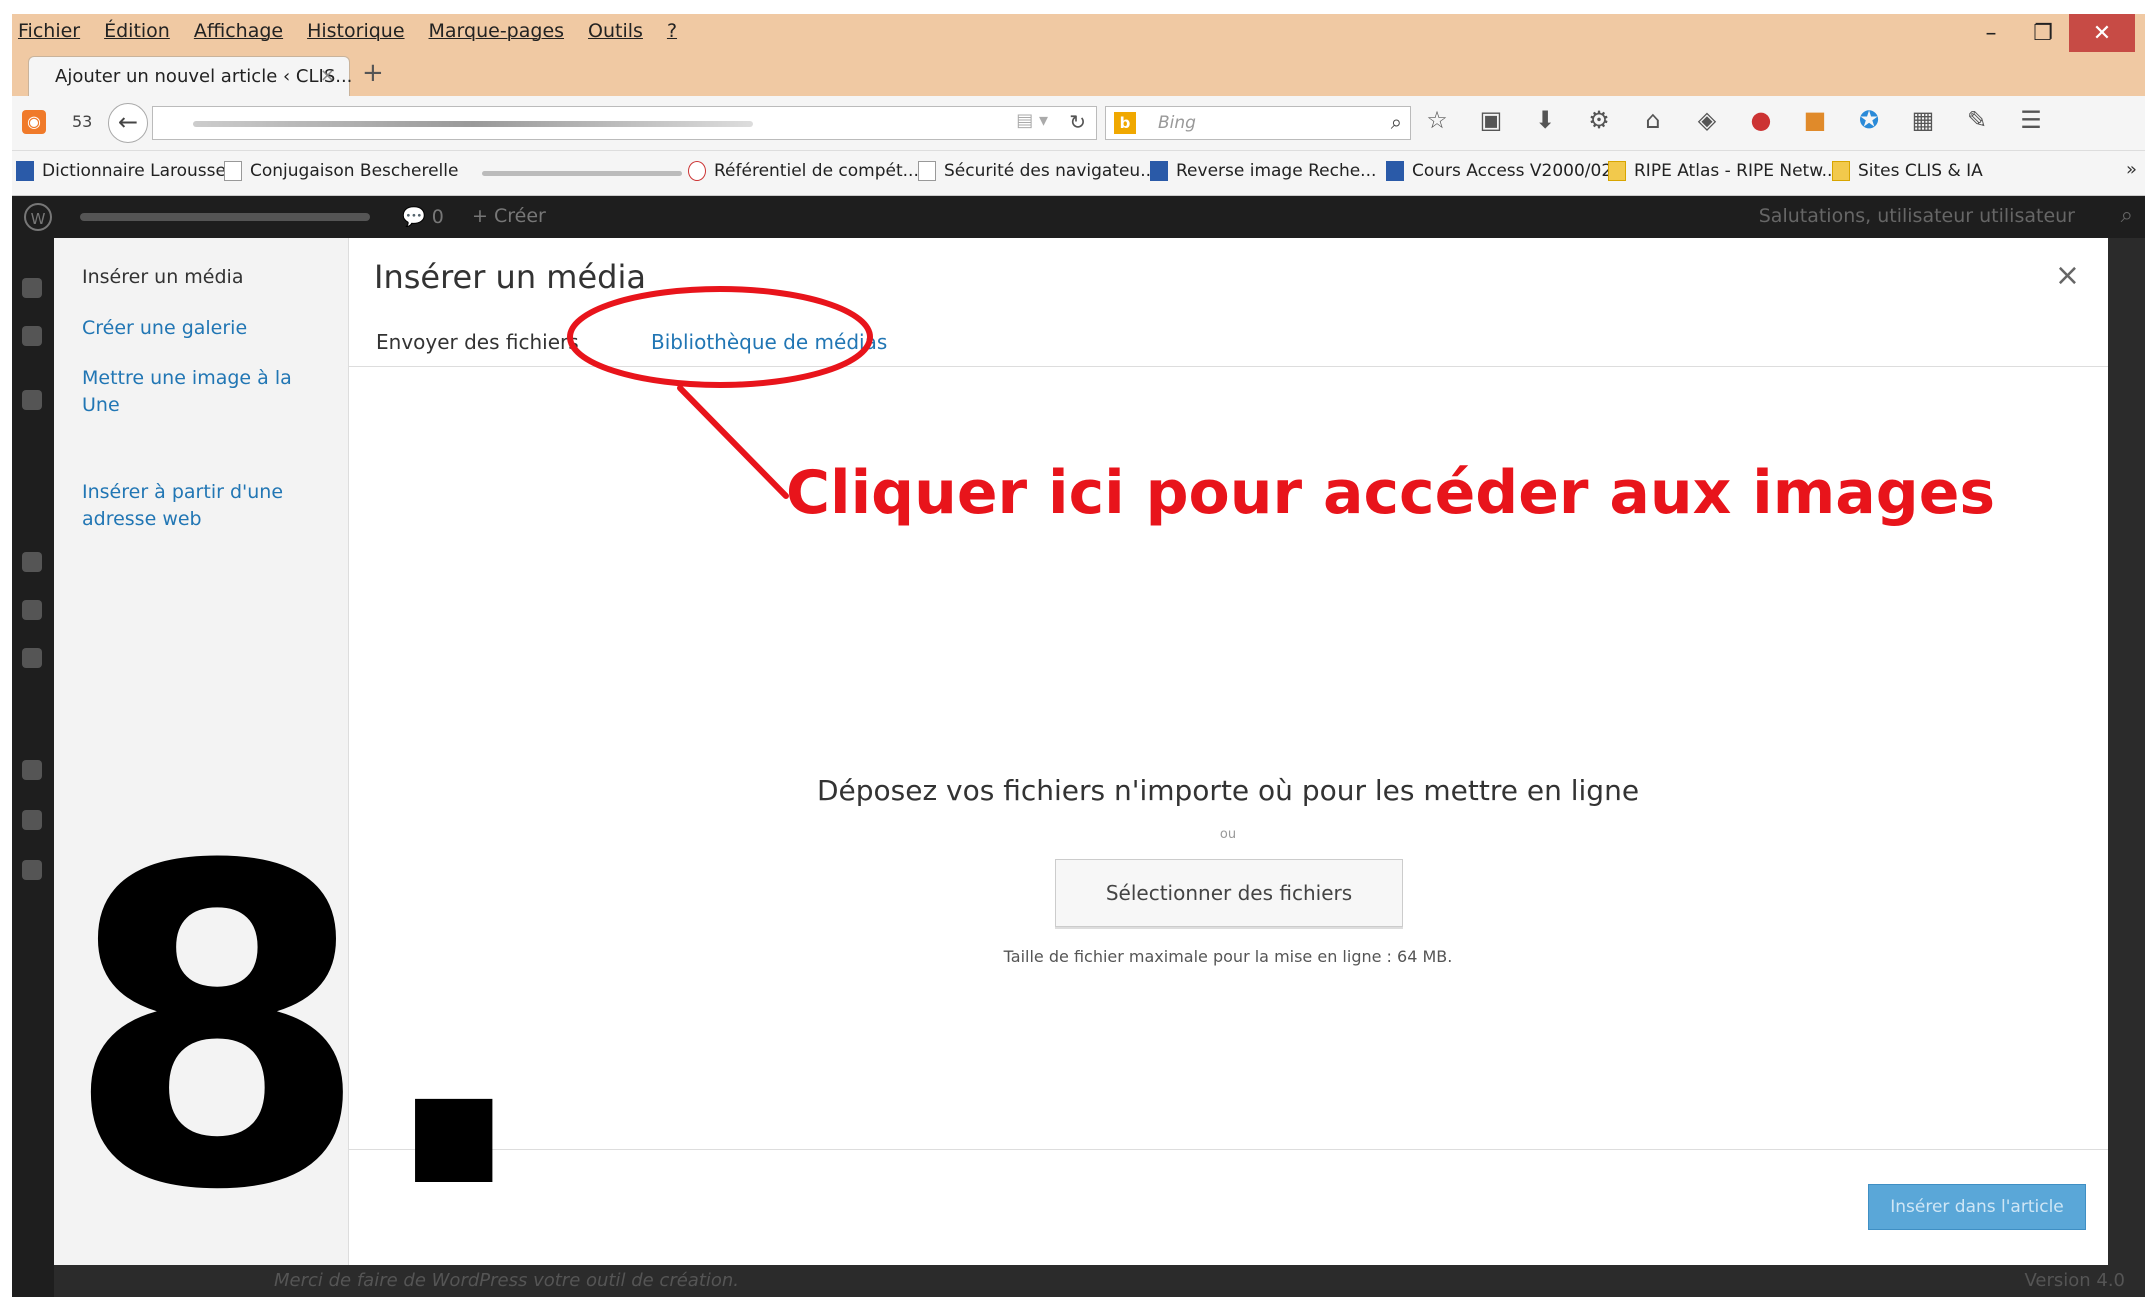 The height and width of the screenshot is (1297, 2155). What do you see at coordinates (1841, 171) in the screenshot?
I see `folder-icon` at bounding box center [1841, 171].